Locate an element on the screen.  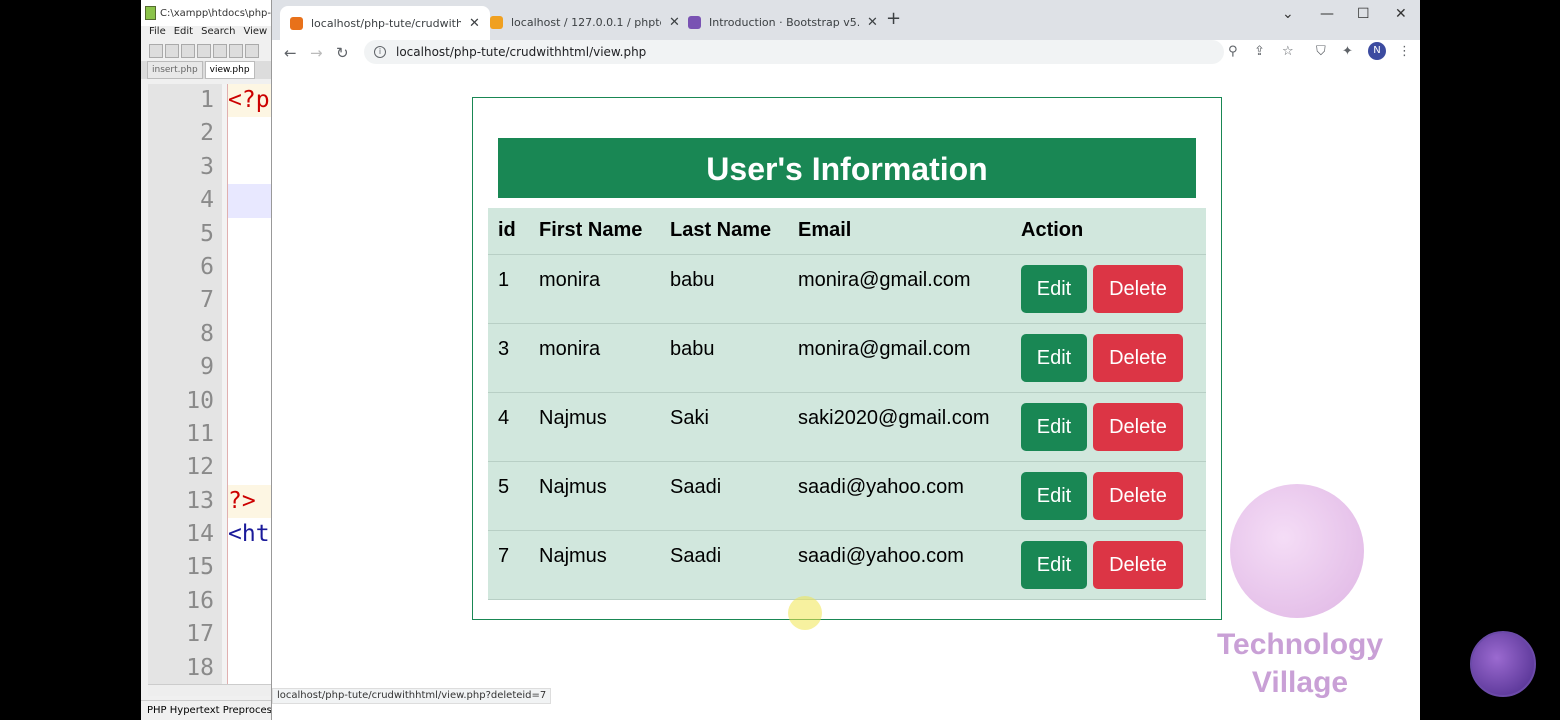
menu-edit: Edit is located at coordinates (183, 33).